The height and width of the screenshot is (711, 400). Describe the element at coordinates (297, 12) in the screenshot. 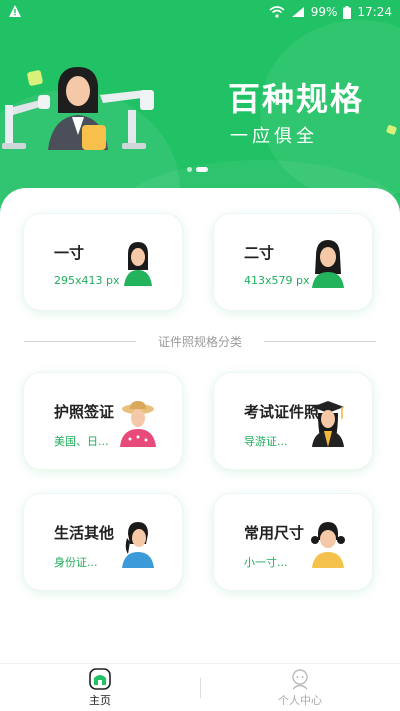

I see `signal-icon` at that location.